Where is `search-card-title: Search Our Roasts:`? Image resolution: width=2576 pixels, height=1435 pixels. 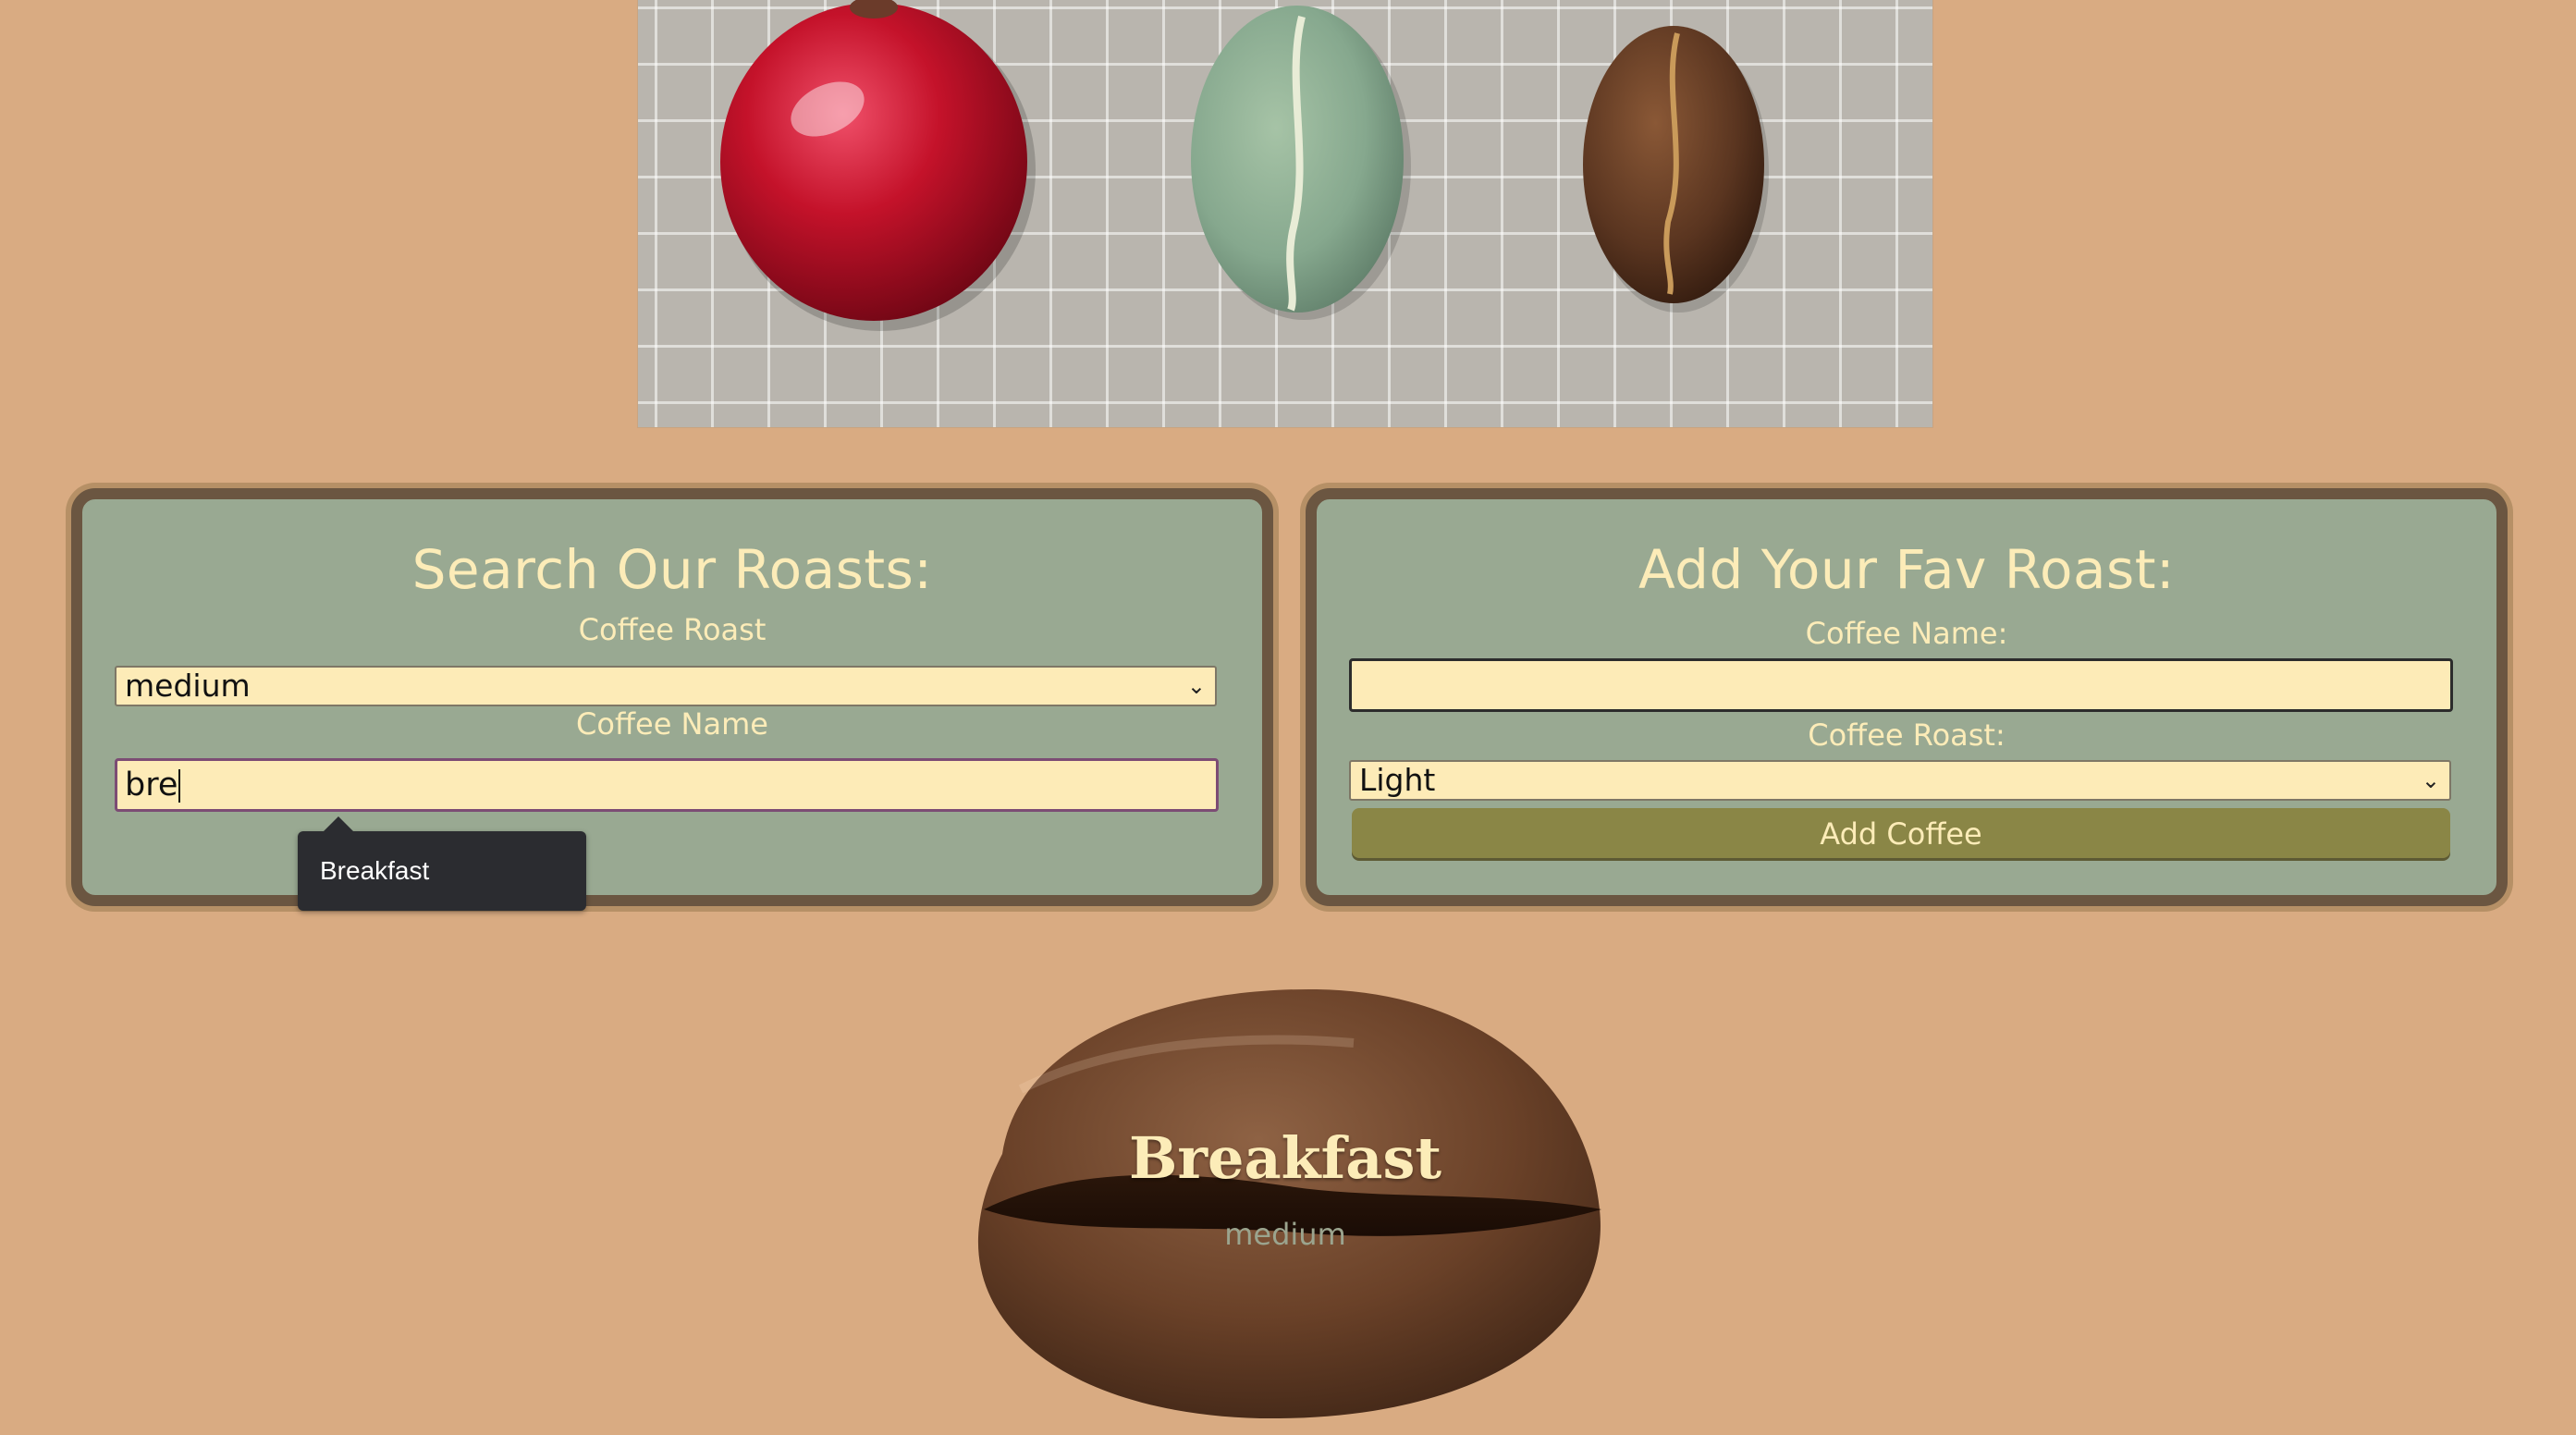
search-card-title: Search Our Roasts: is located at coordinates (672, 570).